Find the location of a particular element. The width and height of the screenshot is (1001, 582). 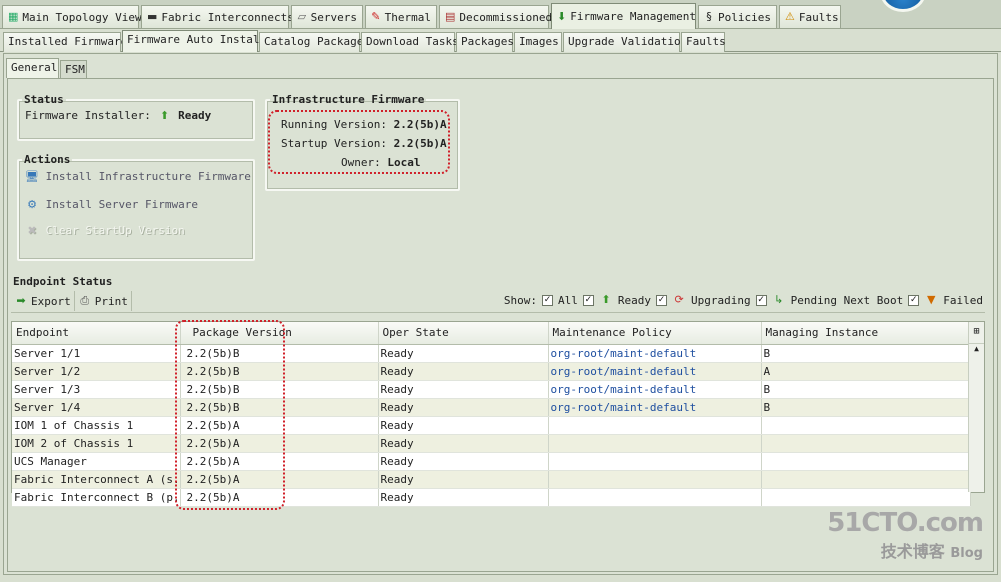

tab-decommissioned: ▤ Decommissioned is located at coordinates (495, 16).